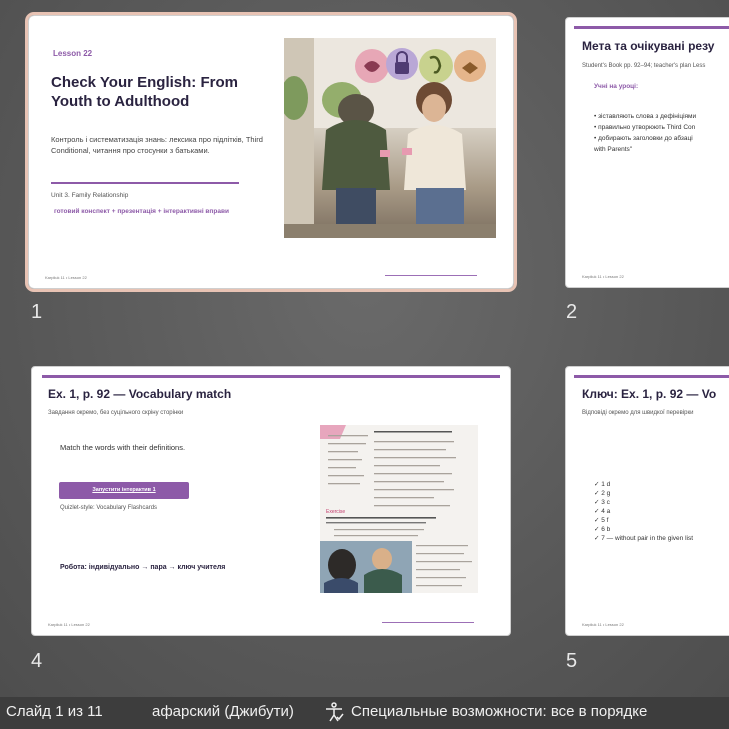  I want to click on textbook-page-image: Exercise, so click(399, 509).